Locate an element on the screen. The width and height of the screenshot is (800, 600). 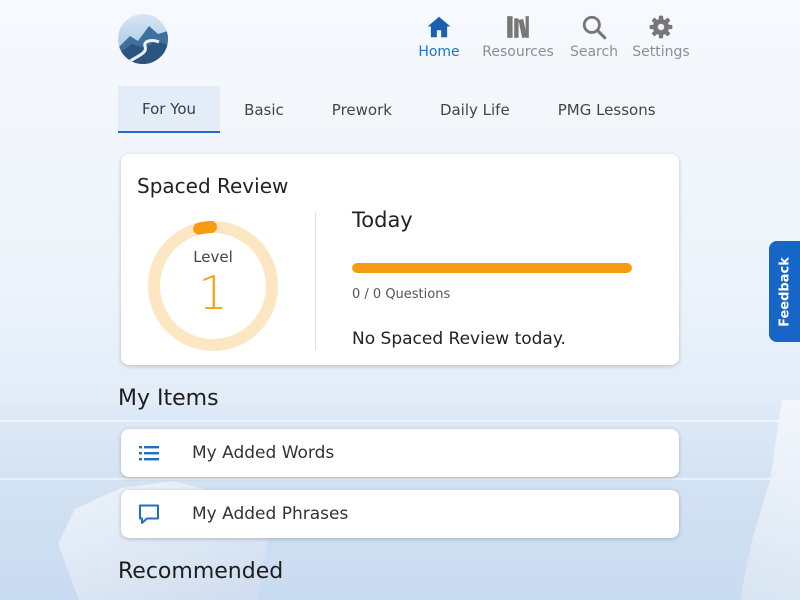
nav-resources: Resources is located at coordinates (518, 37).